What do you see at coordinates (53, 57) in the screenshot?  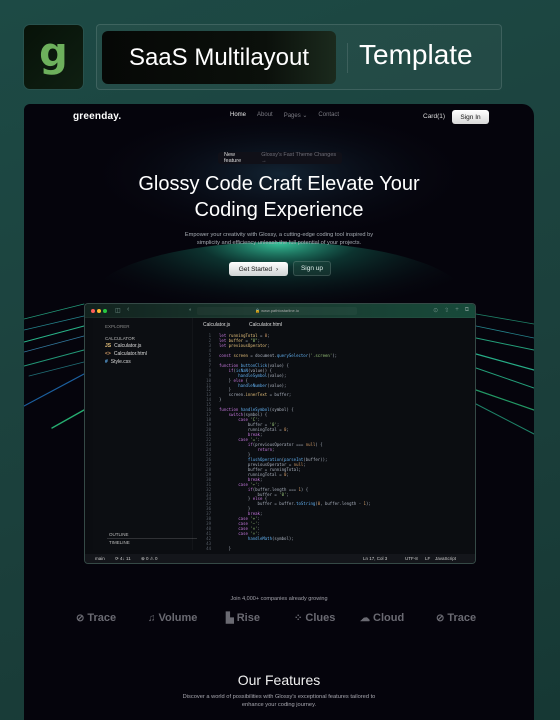 I see `brand-logo: g` at bounding box center [53, 57].